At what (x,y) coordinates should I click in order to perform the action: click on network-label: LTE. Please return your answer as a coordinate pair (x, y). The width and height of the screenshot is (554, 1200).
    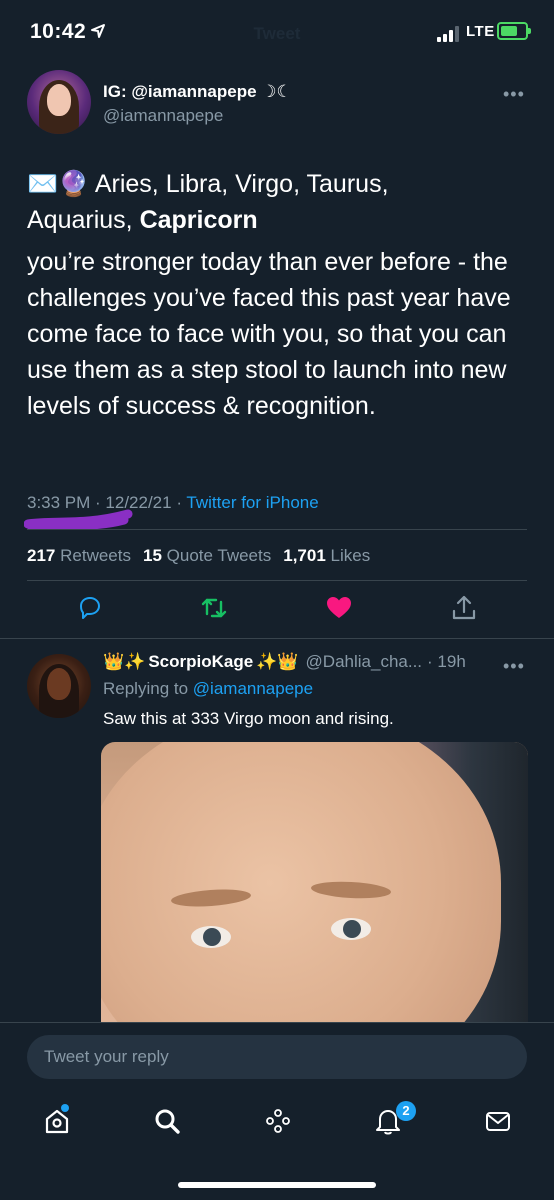
    Looking at the image, I should click on (480, 31).